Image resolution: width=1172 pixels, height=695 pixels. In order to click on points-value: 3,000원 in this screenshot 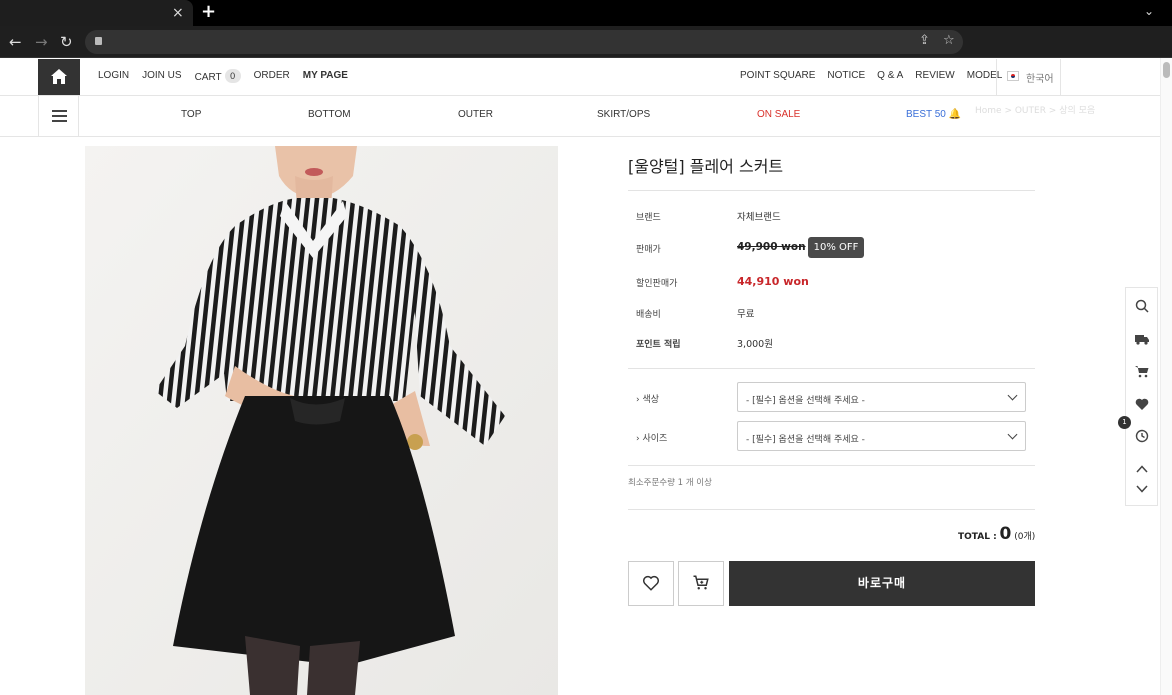, I will do `click(755, 344)`.